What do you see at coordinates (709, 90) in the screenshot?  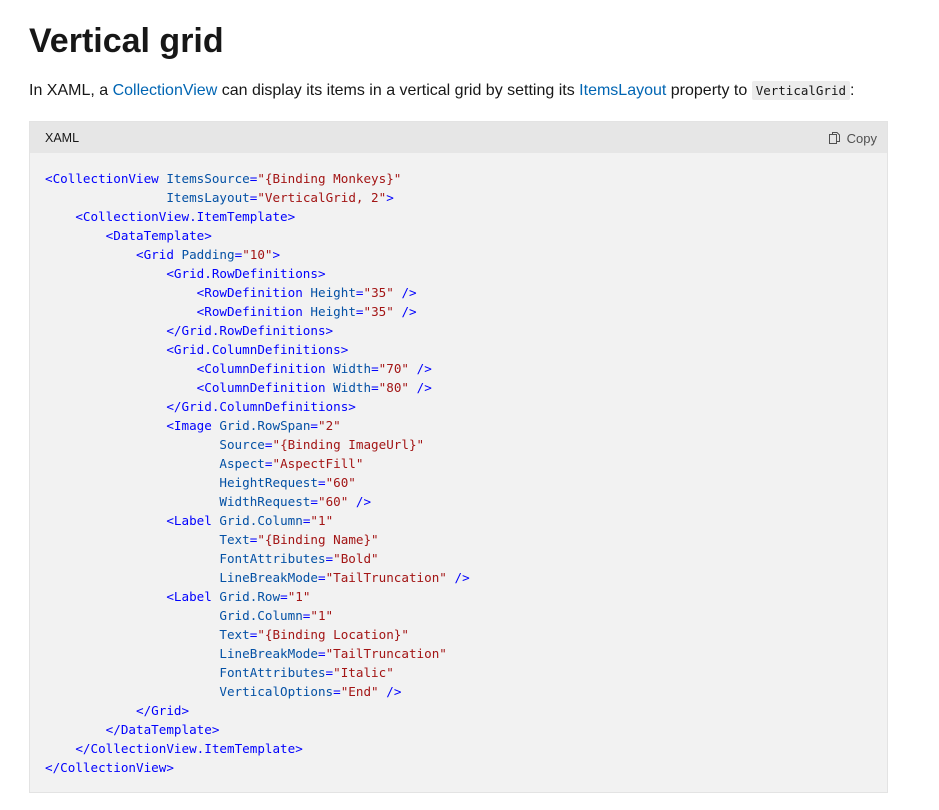 I see `intro-text: property to` at bounding box center [709, 90].